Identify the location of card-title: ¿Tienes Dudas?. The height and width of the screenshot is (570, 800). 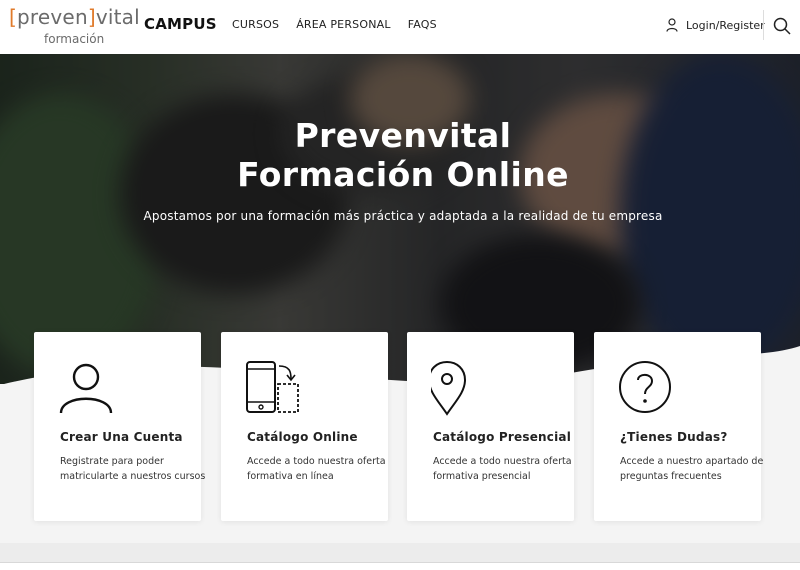
(674, 437).